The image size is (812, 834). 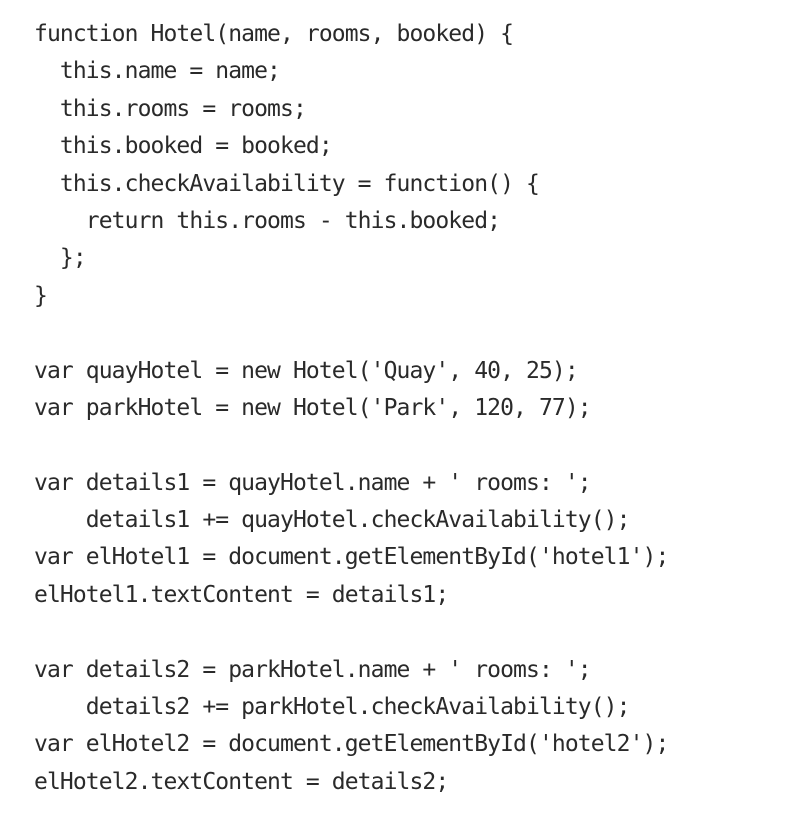 I want to click on code-line-elhotel2-text: elHotel2.textContent = details2;, so click(x=241, y=781).